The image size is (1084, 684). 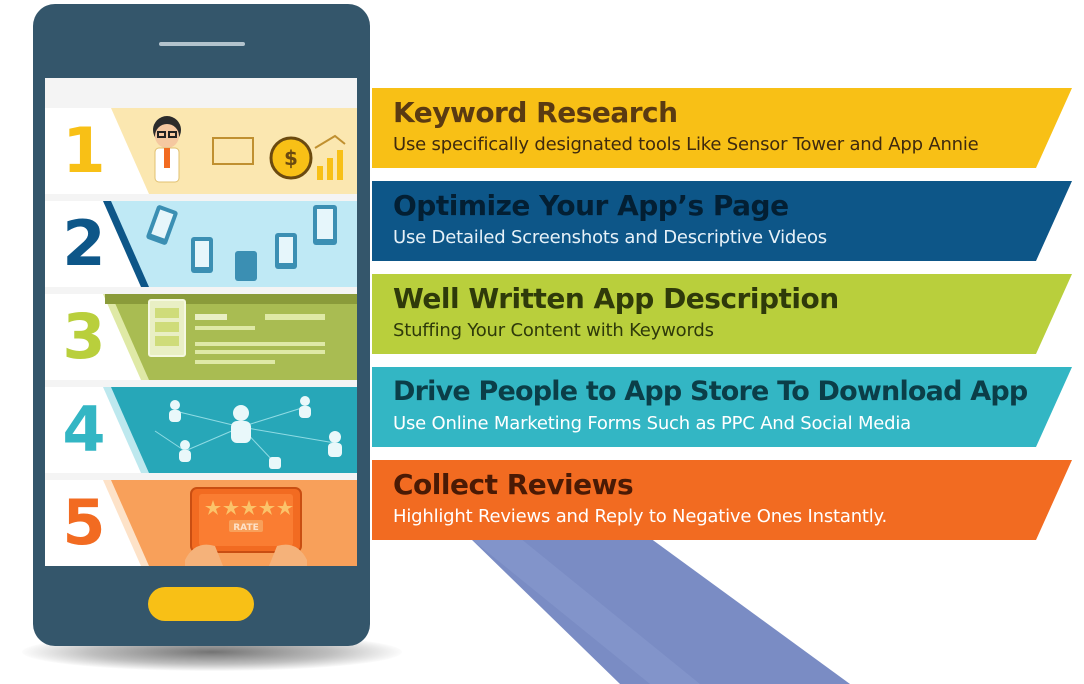 I want to click on step-title-5: Collect Reviews, so click(x=513, y=484).